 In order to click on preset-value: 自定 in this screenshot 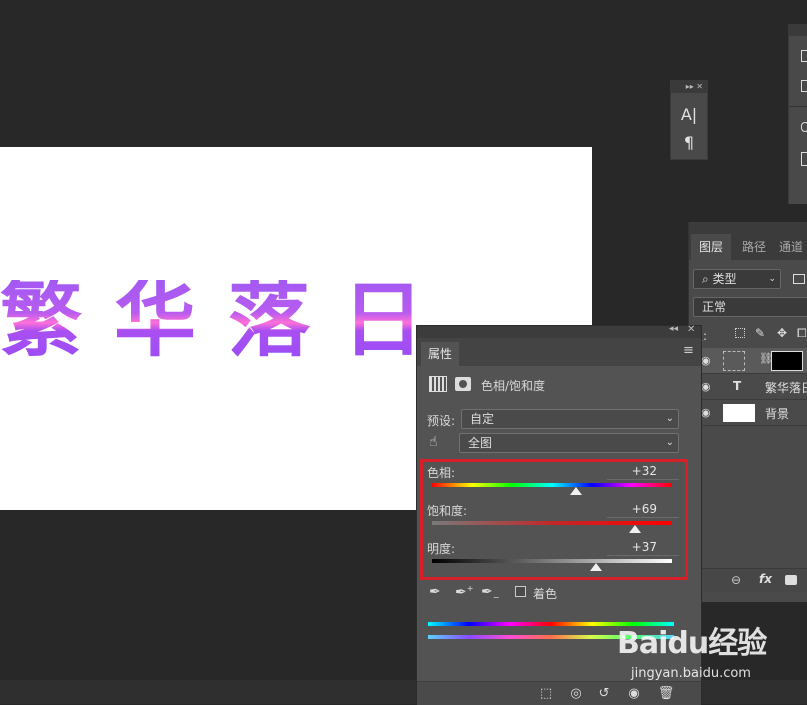, I will do `click(482, 419)`.